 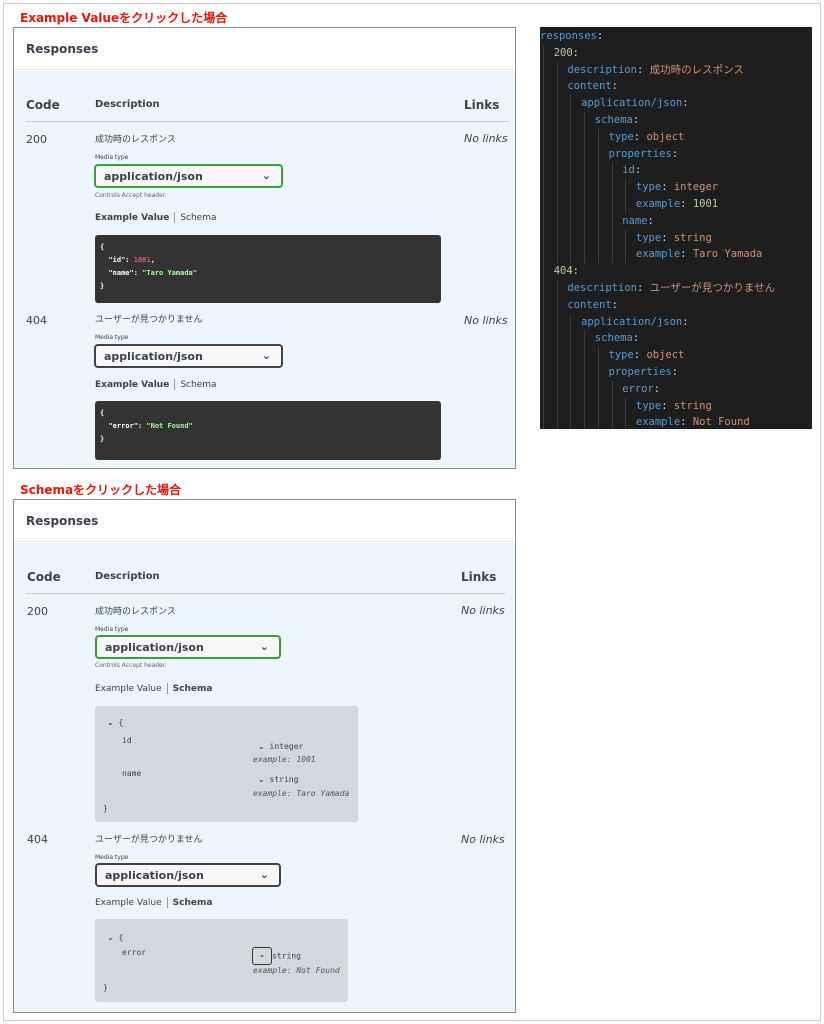 What do you see at coordinates (658, 422) in the screenshot?
I see `yaml-key: example` at bounding box center [658, 422].